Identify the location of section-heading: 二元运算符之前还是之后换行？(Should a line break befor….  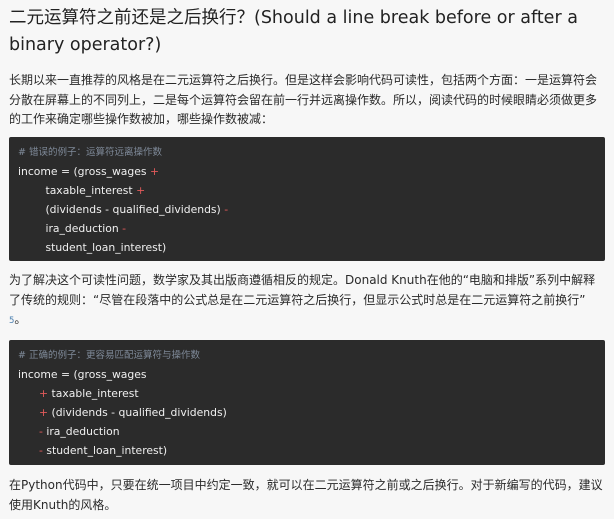
(293, 31).